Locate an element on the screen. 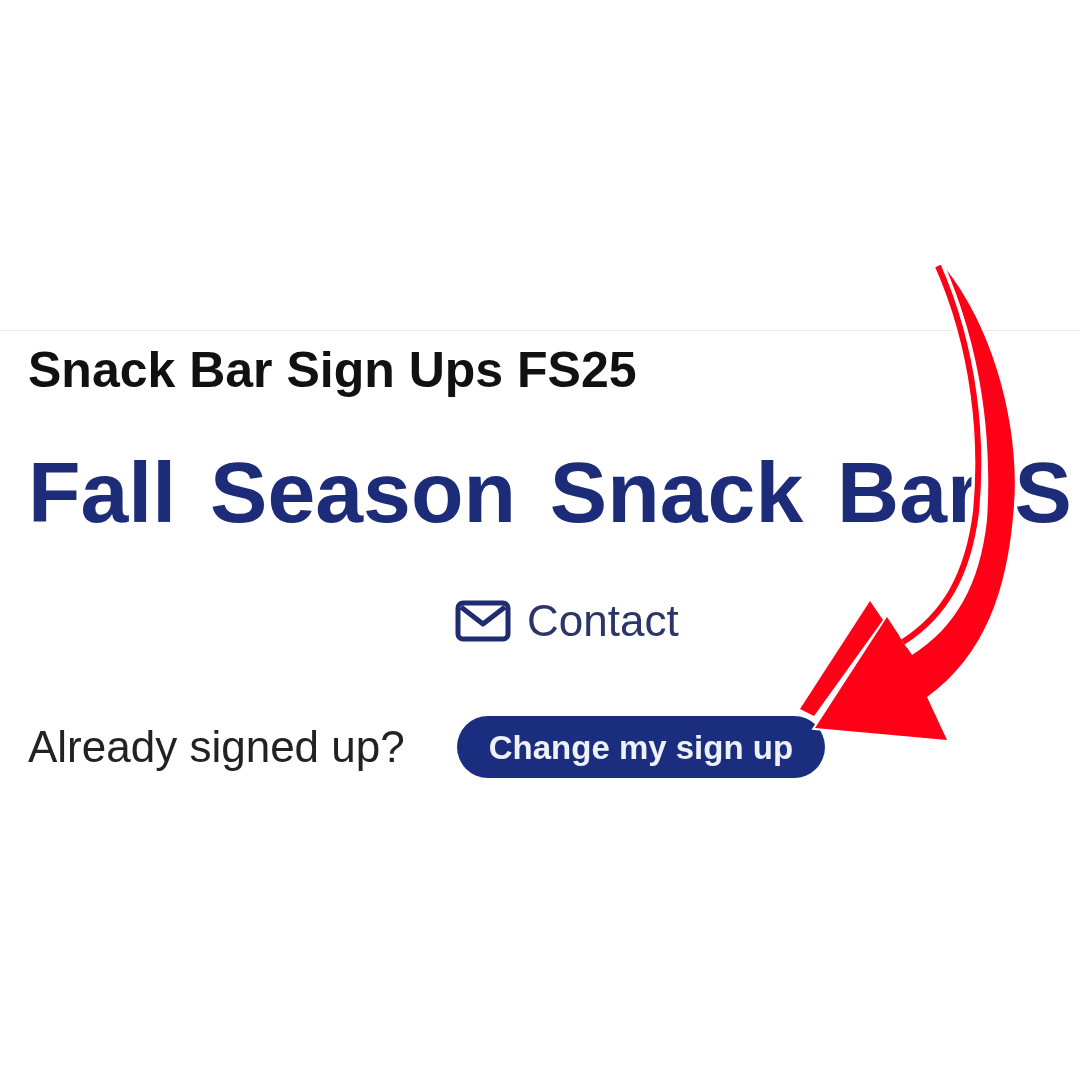 Image resolution: width=1080 pixels, height=1080 pixels. page-title: Snack Bar Sign Ups FS25 is located at coordinates (332, 370).